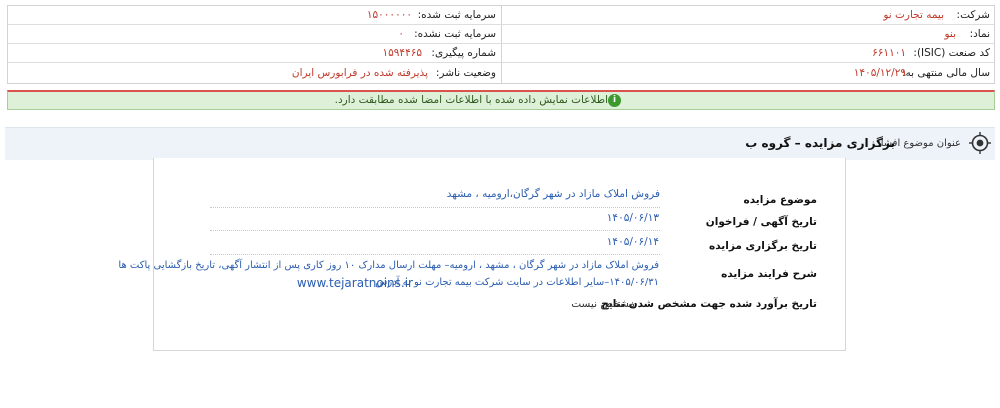 This screenshot has width=1000, height=408. I want to click on announcement-date-value: ۱۴۰۵/۰۶/۱۳, so click(632, 218).